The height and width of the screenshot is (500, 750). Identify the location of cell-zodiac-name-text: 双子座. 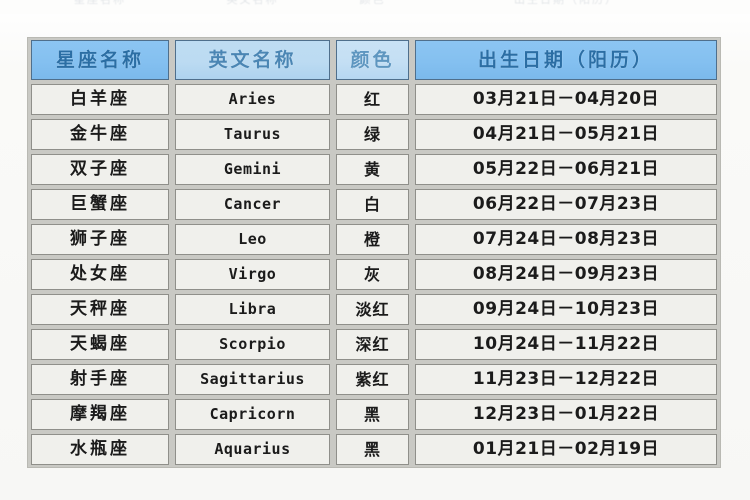
(100, 169).